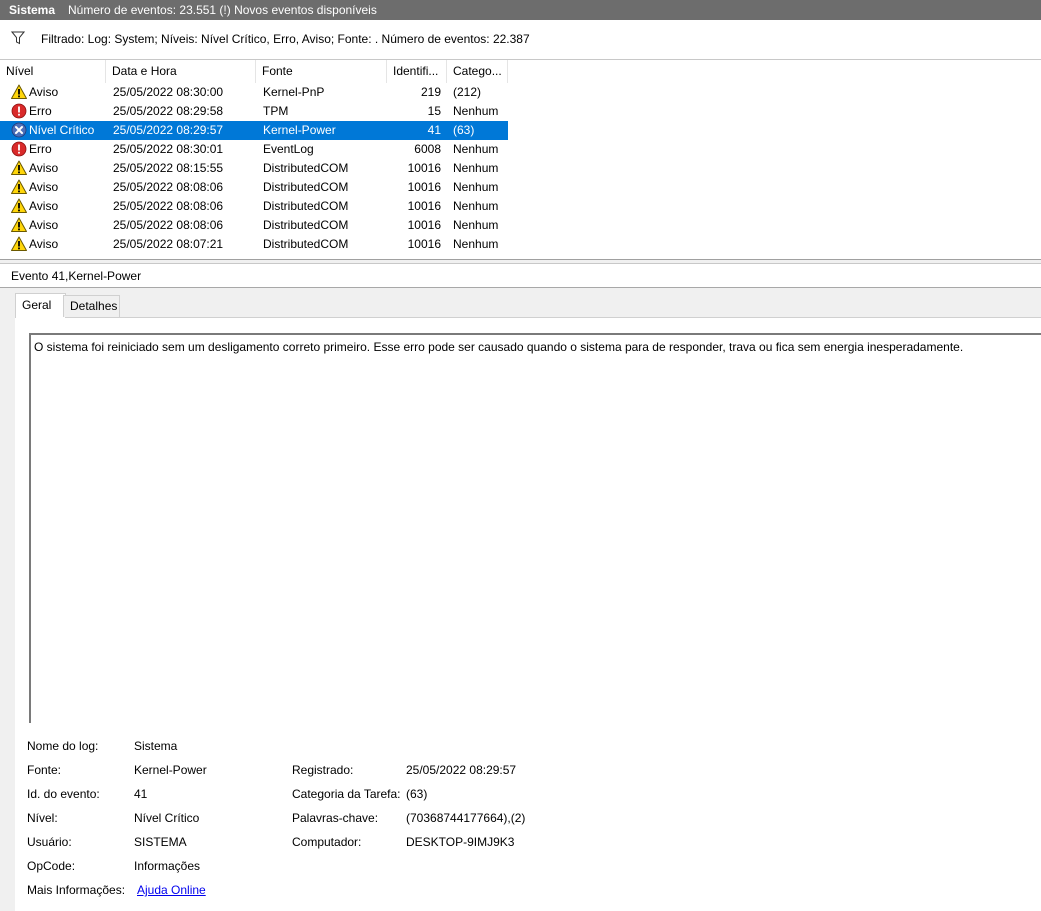 The height and width of the screenshot is (911, 1041). I want to click on task-category-value: (63), so click(417, 794).